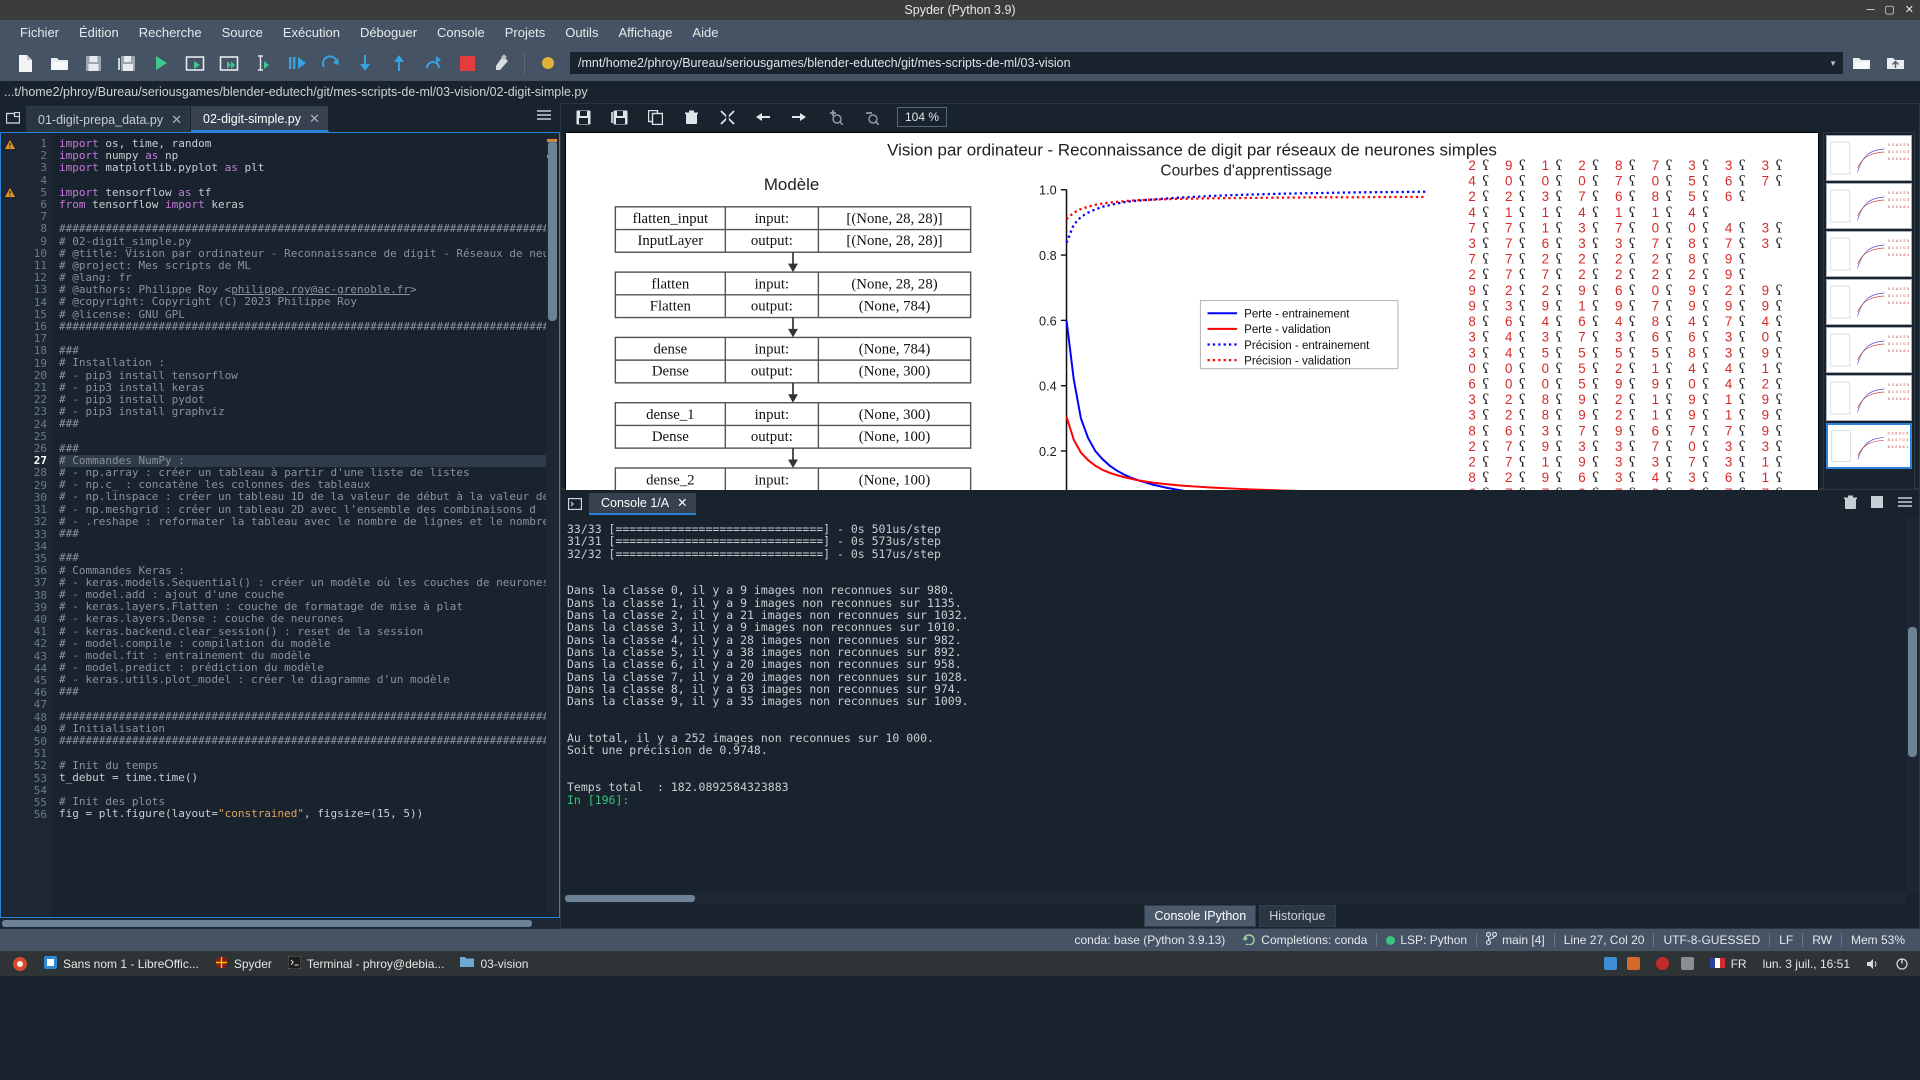 The image size is (1920, 1080). Describe the element at coordinates (433, 63) in the screenshot. I see `debug-step-over-icon` at that location.